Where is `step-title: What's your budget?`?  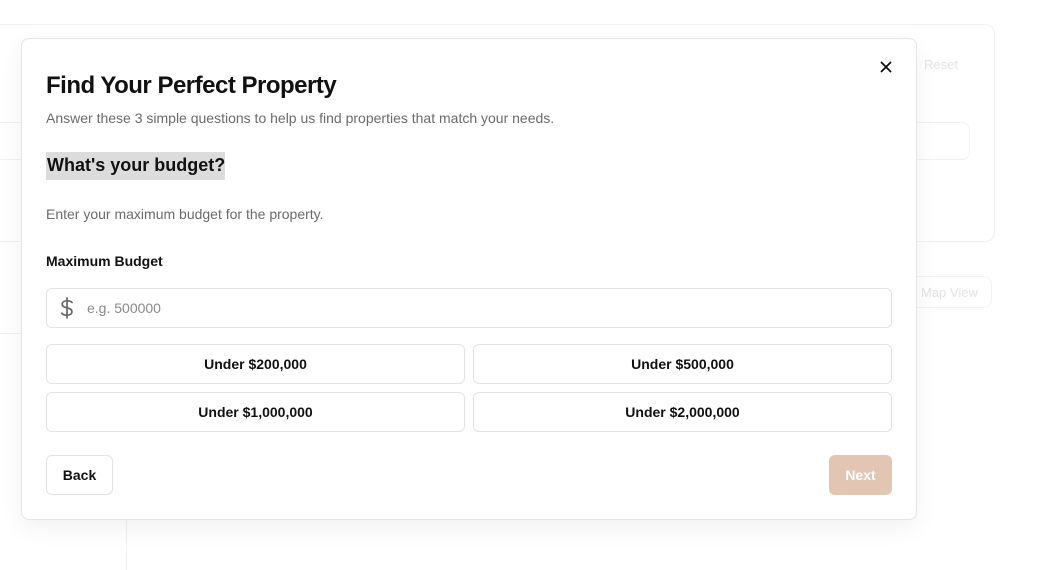
step-title: What's your budget? is located at coordinates (136, 166).